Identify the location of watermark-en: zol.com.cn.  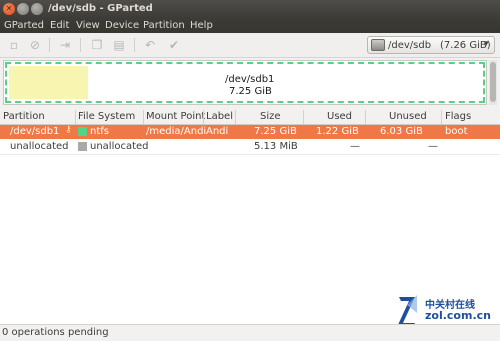
(458, 315).